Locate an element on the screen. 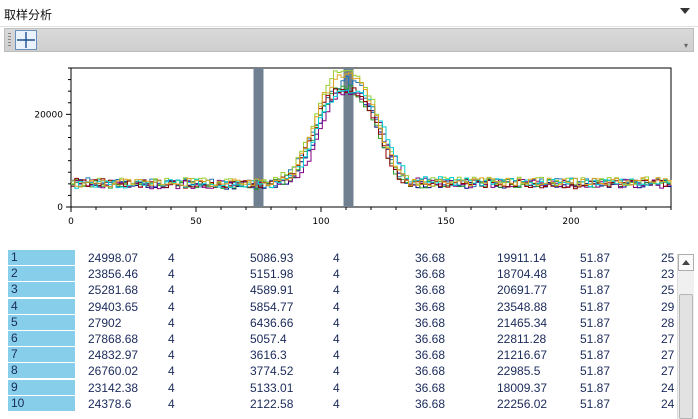  table-cell: 26760.02 is located at coordinates (113, 371).